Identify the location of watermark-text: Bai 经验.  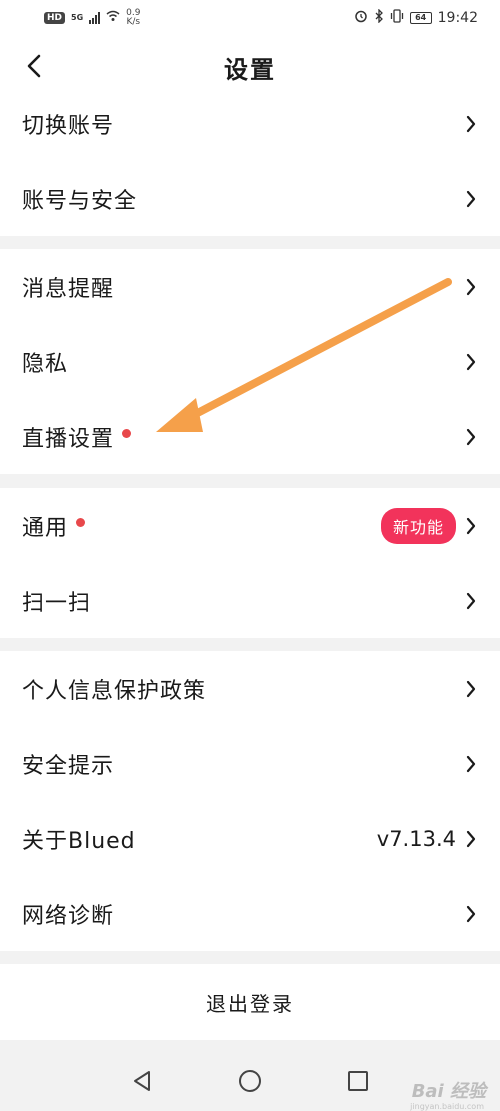
(448, 1091).